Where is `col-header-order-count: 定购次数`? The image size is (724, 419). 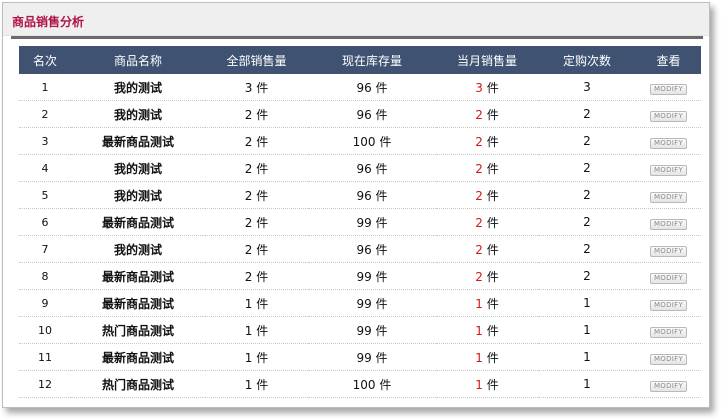 col-header-order-count: 定购次数 is located at coordinates (587, 60).